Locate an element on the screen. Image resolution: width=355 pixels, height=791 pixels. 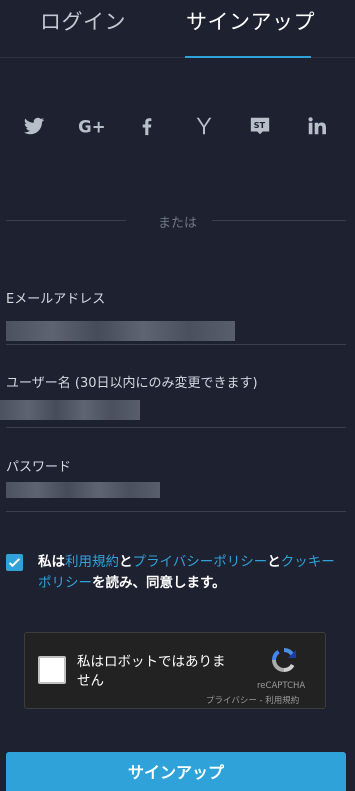
agree-checkbox is located at coordinates (14, 562).